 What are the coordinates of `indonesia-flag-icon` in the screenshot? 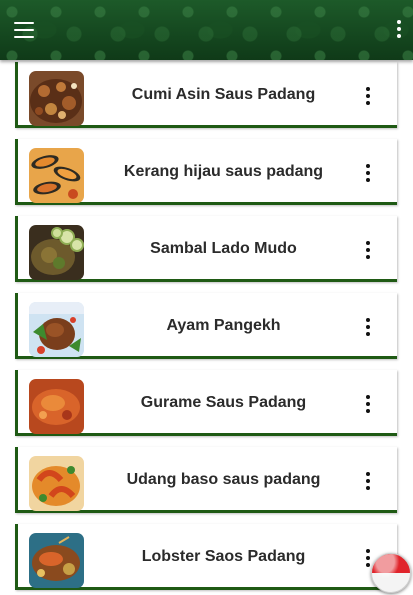 It's located at (391, 573).